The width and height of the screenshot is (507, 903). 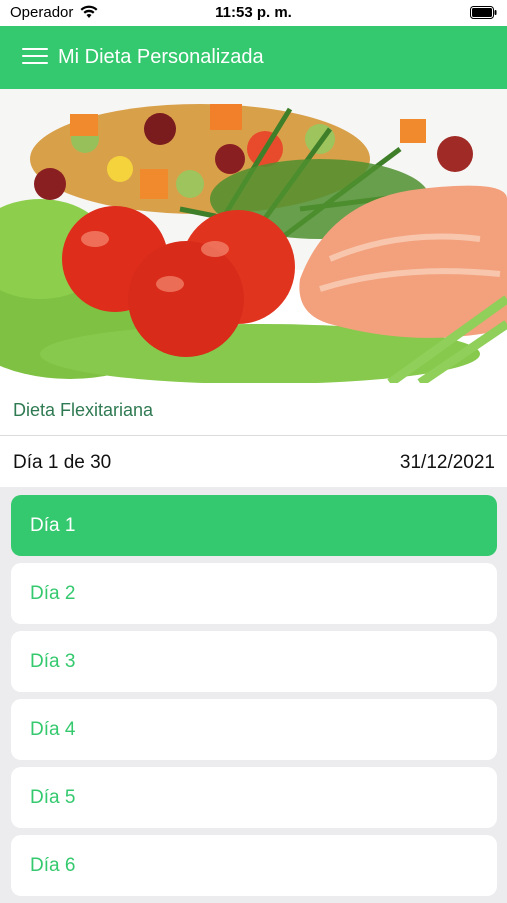 I want to click on day-item-5: Día 5, so click(x=254, y=797).